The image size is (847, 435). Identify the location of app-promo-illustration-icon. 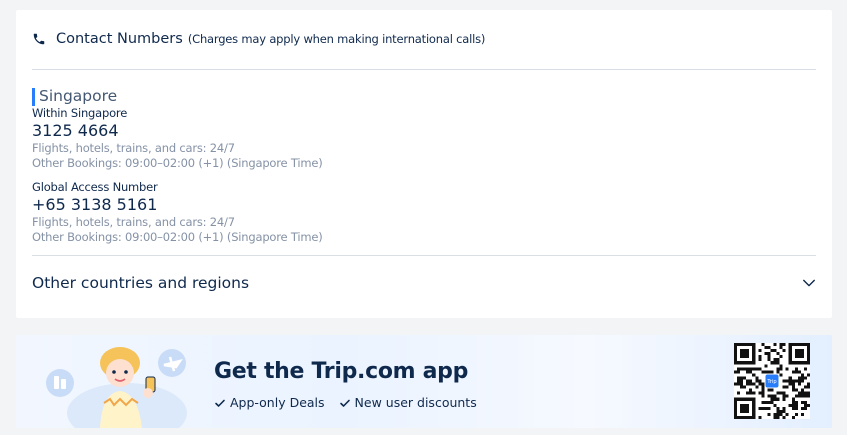
(116, 387).